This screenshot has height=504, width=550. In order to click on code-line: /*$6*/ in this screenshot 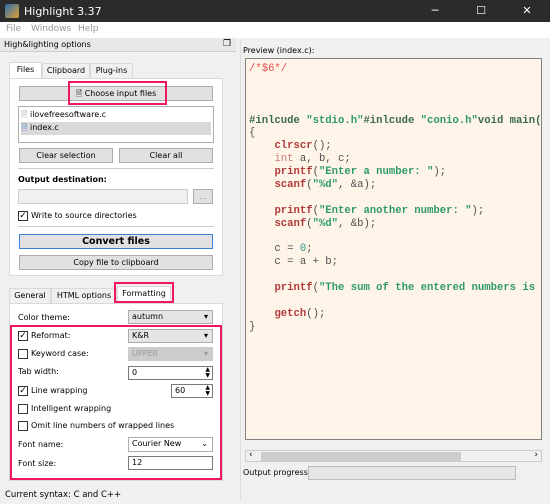, I will do `click(395, 69)`.